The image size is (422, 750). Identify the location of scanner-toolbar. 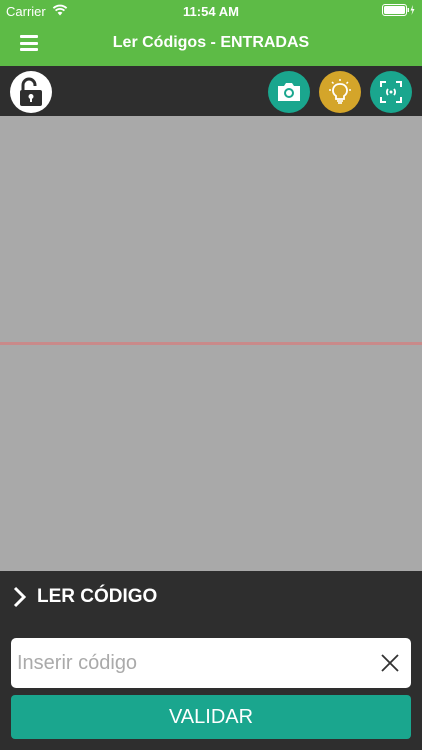
(211, 91).